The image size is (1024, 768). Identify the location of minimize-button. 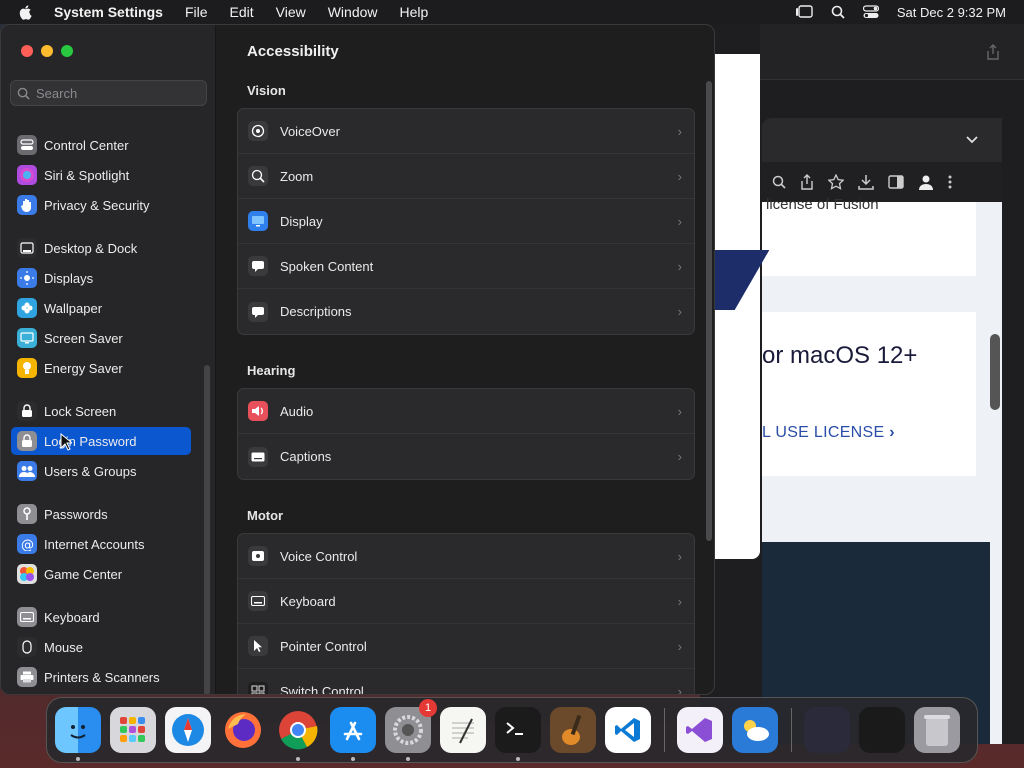
(47, 51).